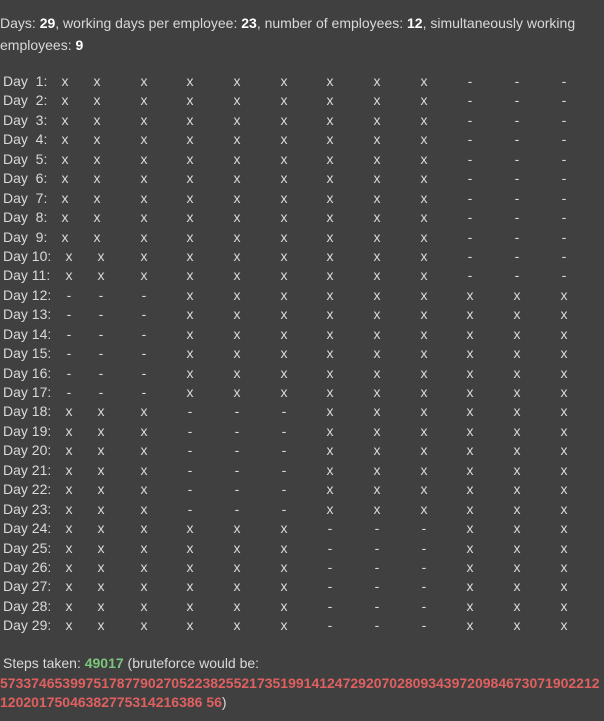 The width and height of the screenshot is (604, 721). Describe the element at coordinates (44, 663) in the screenshot. I see `steps-label: Steps taken:` at that location.